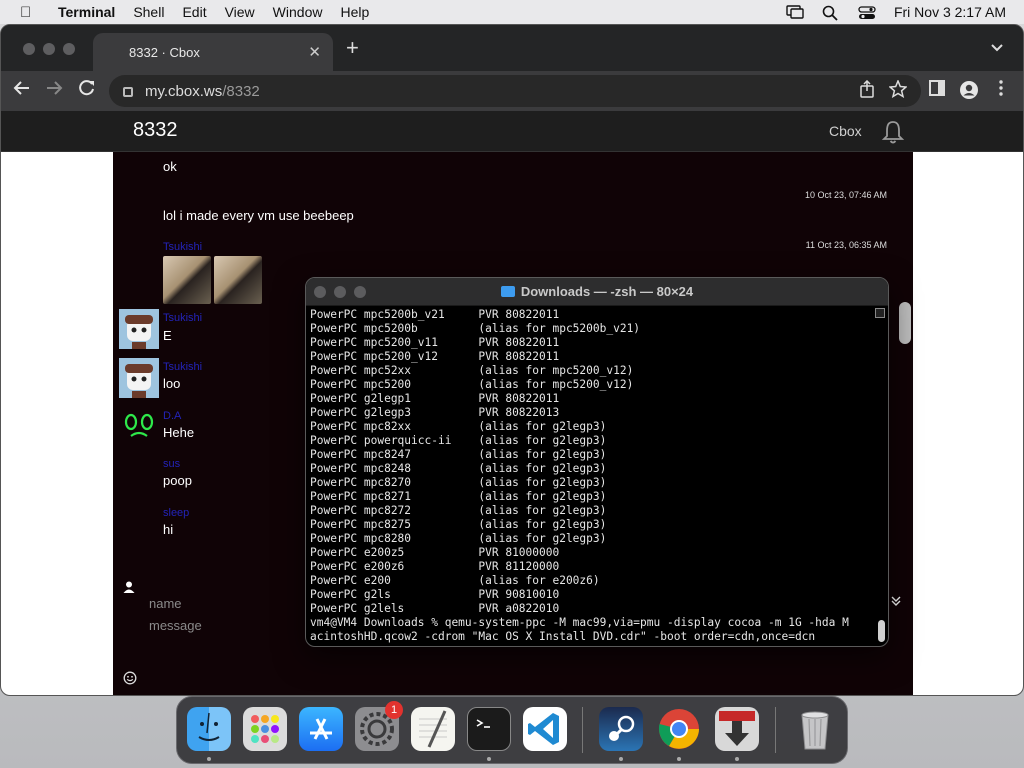 Image resolution: width=1024 pixels, height=768 pixels. I want to click on terminal-line: PowerPC g2ls PVR 90810010, so click(435, 594).